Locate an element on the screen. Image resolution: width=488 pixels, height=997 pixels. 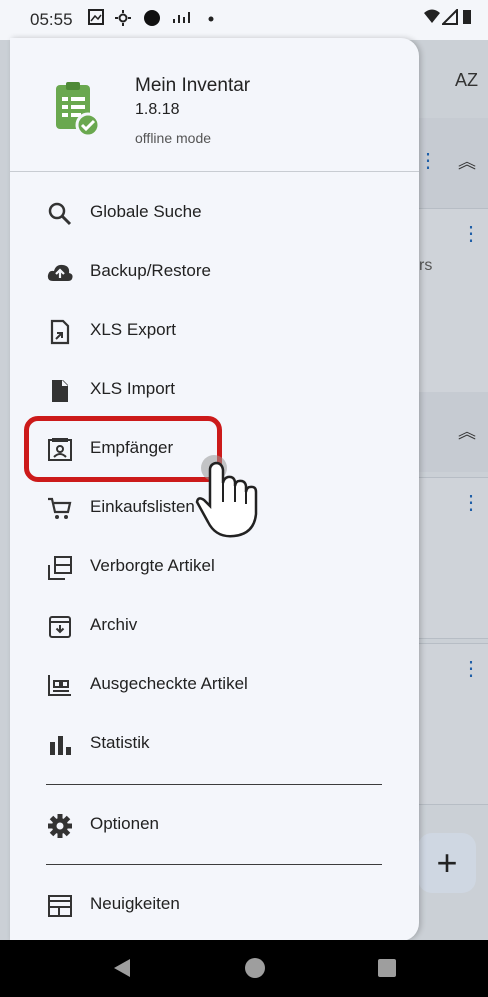
menu-item-xls-import: XLS Import is located at coordinates (215, 390).